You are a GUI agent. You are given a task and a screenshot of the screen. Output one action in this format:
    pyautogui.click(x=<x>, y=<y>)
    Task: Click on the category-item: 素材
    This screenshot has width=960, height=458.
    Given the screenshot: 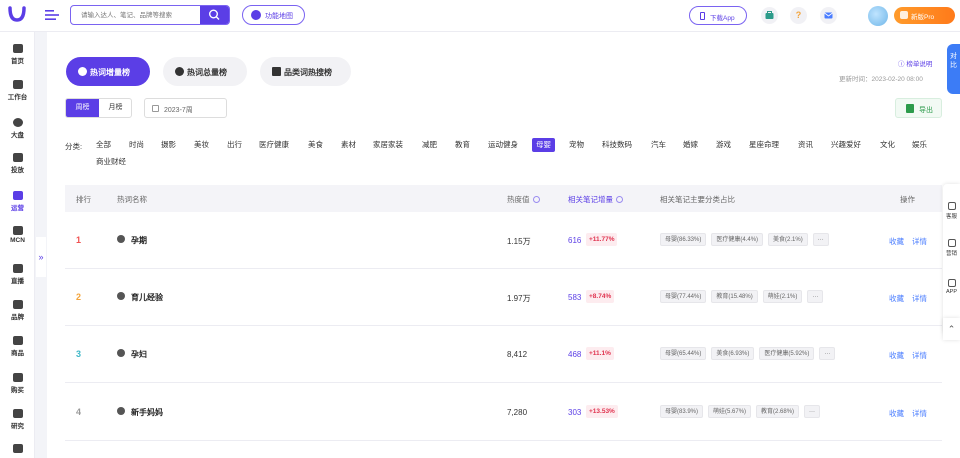 What is the action you would take?
    pyautogui.click(x=348, y=145)
    